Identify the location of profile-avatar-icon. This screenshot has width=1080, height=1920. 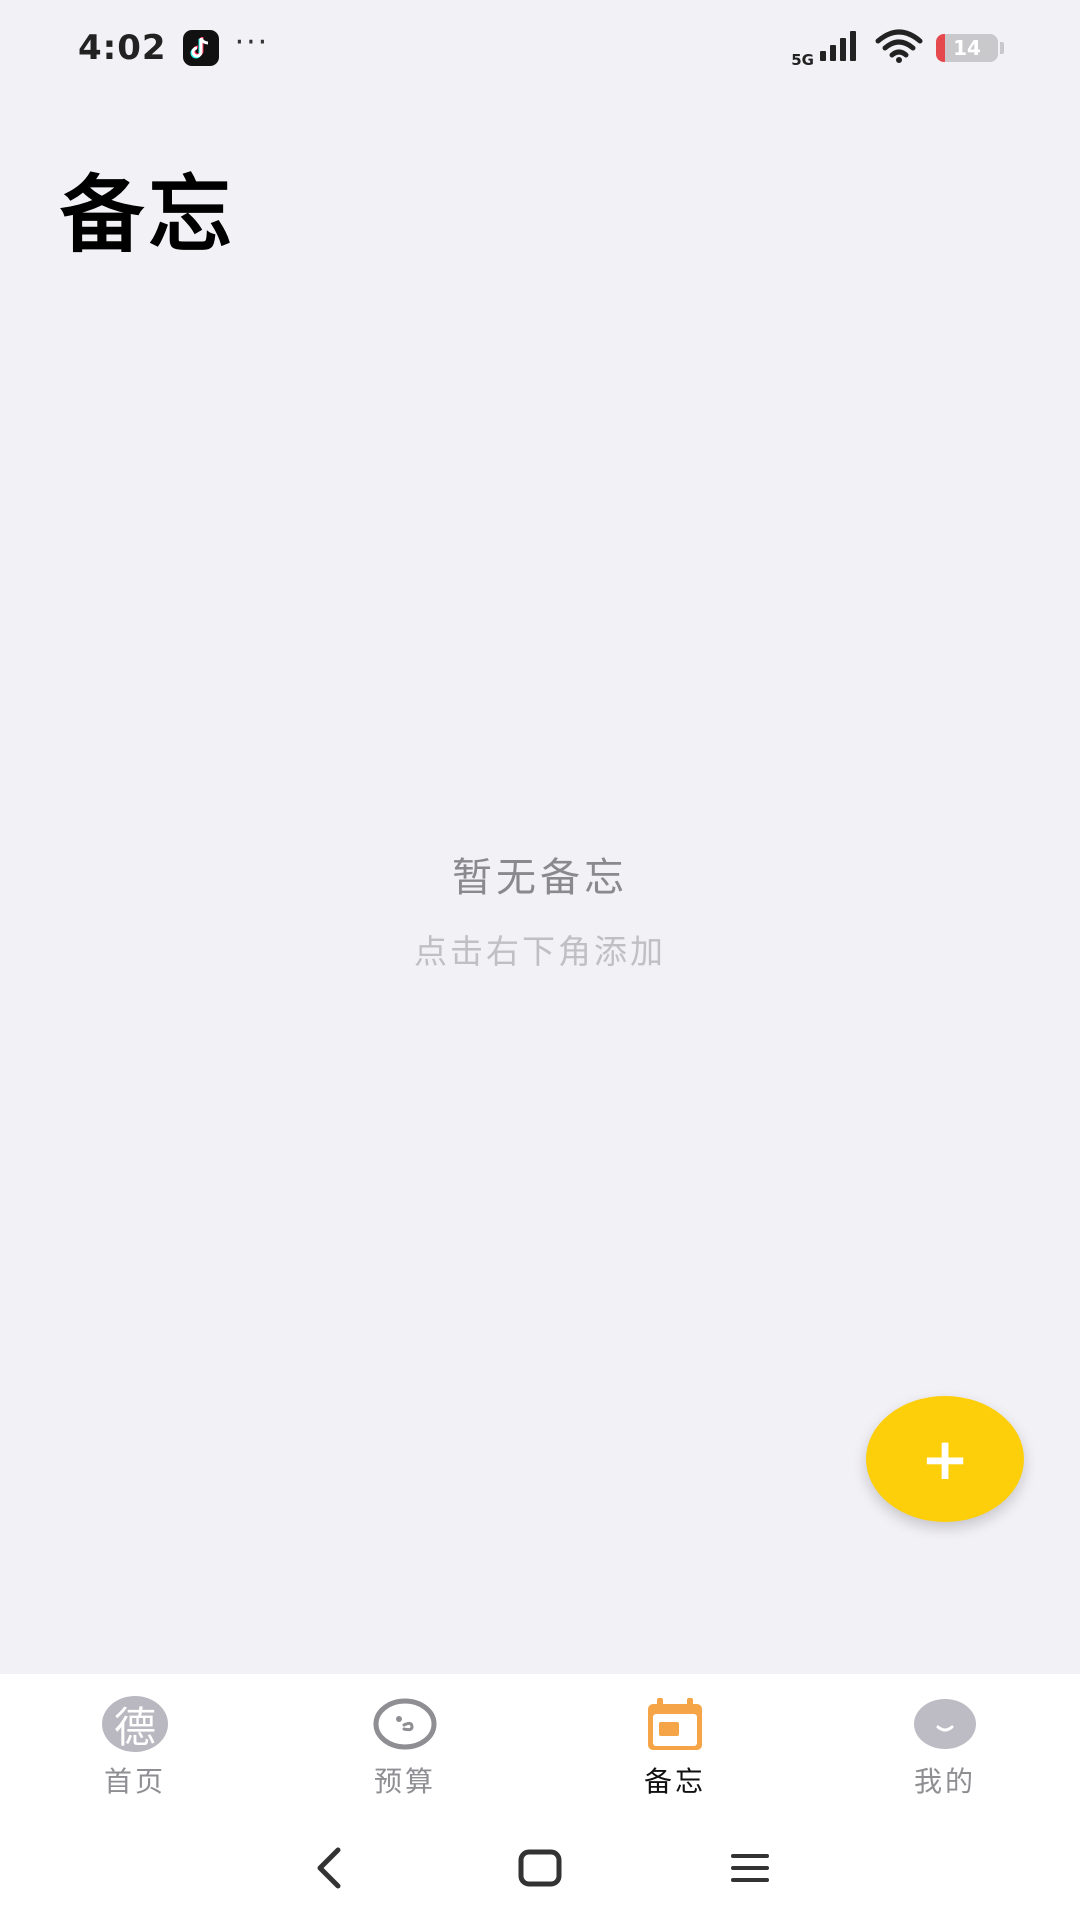
(945, 1724).